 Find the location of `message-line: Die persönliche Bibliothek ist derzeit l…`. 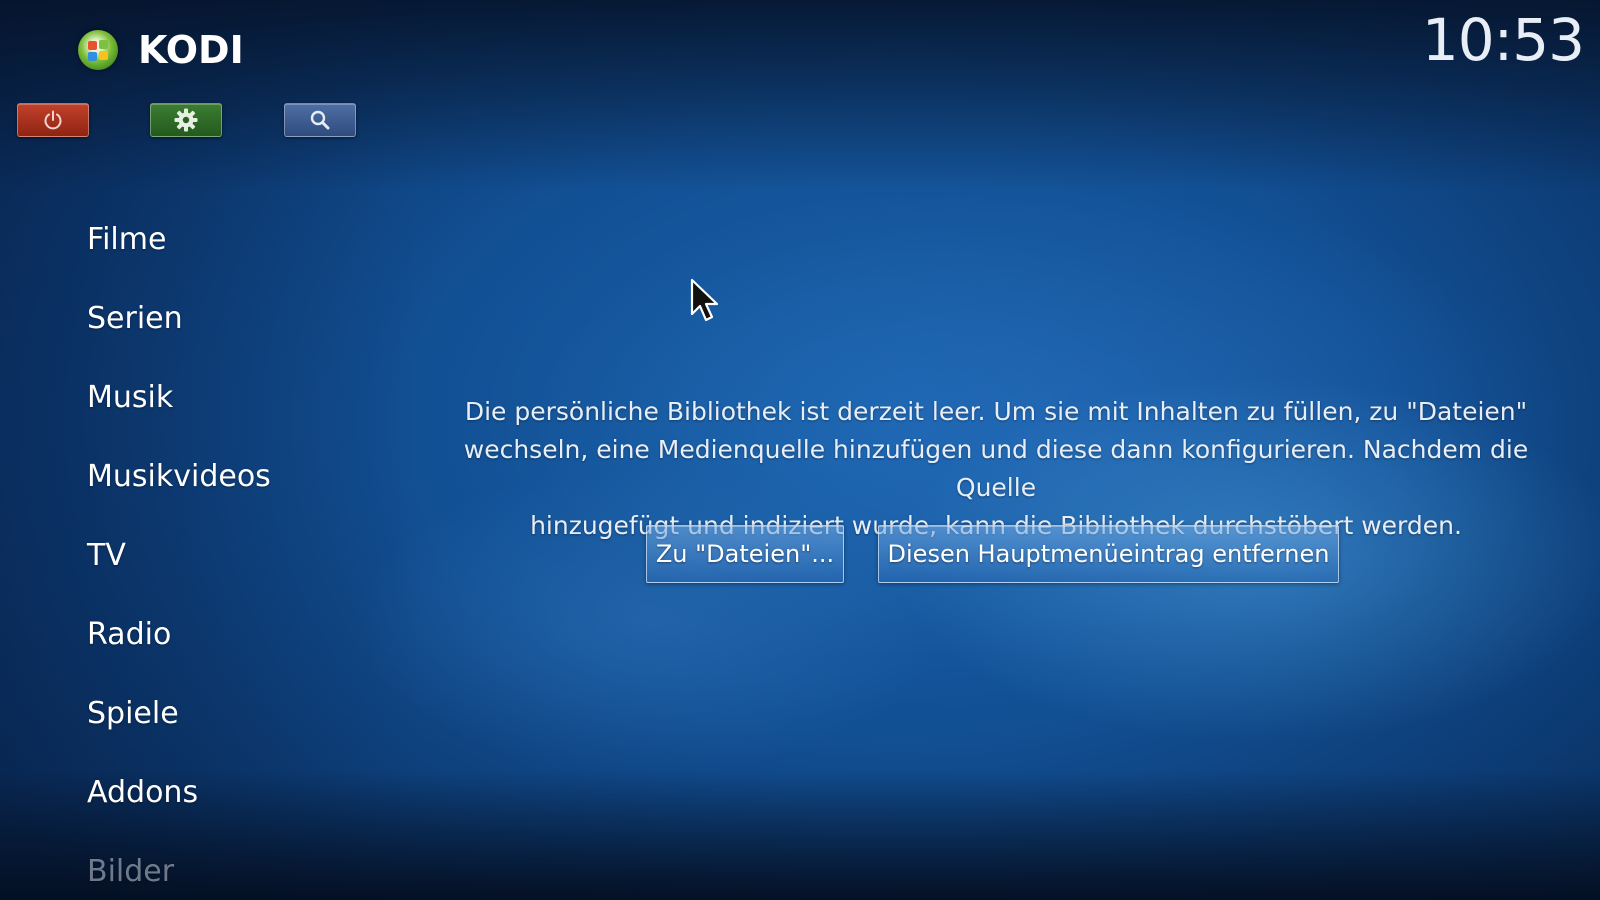

message-line: Die persönliche Bibliothek ist derzeit l… is located at coordinates (996, 411).